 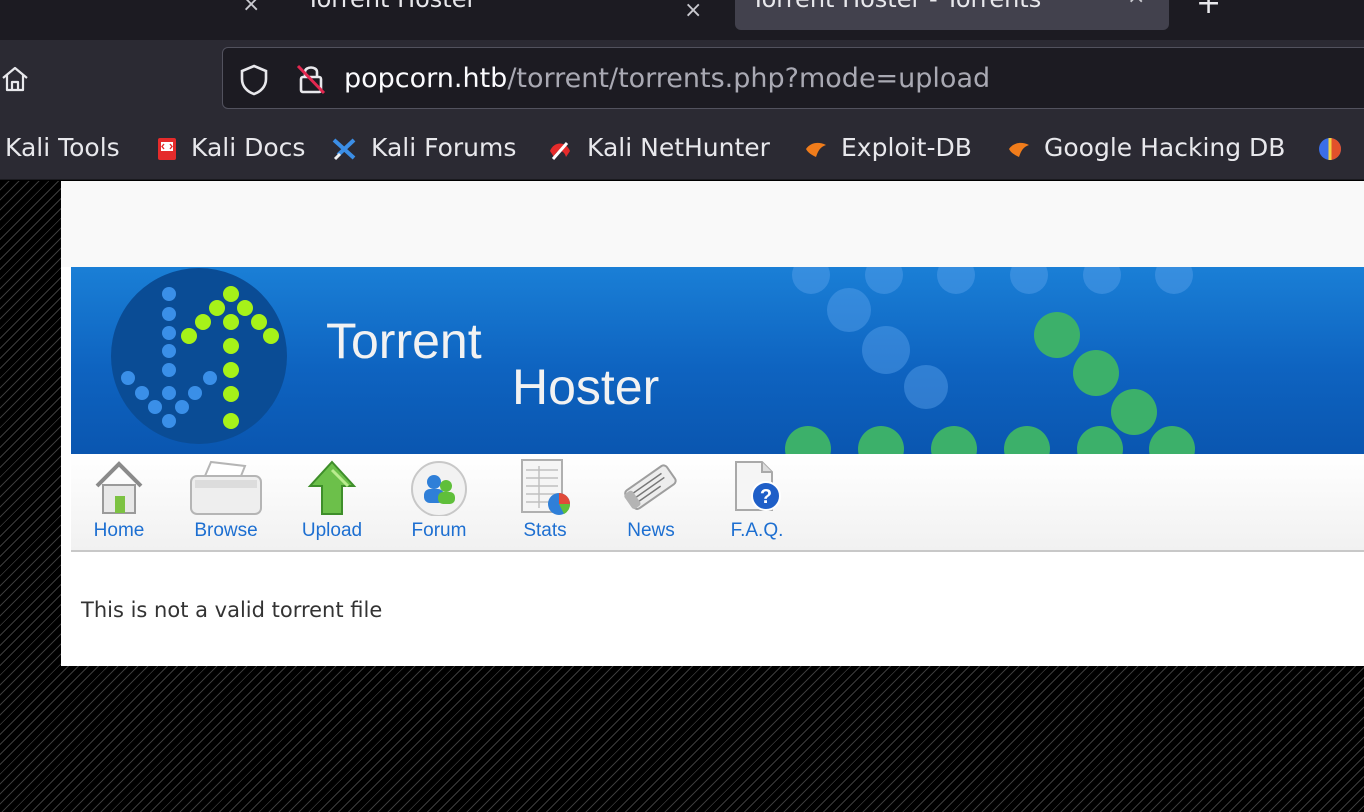 I want to click on tab-torrent-hoster-torrents: Torrent Hoster - Torrents ×, so click(x=952, y=15).